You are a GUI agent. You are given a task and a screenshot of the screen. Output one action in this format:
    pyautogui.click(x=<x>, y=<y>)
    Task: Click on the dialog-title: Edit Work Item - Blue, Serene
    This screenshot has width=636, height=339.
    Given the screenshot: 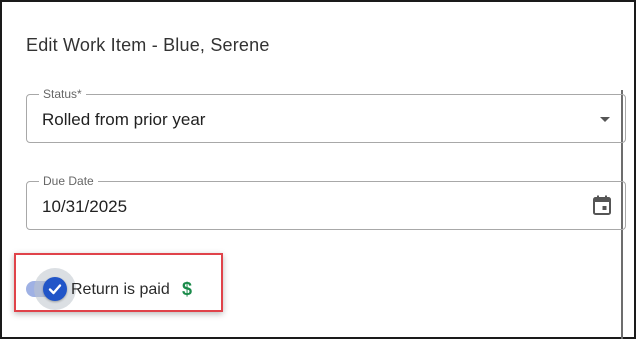 What is the action you would take?
    pyautogui.click(x=148, y=45)
    